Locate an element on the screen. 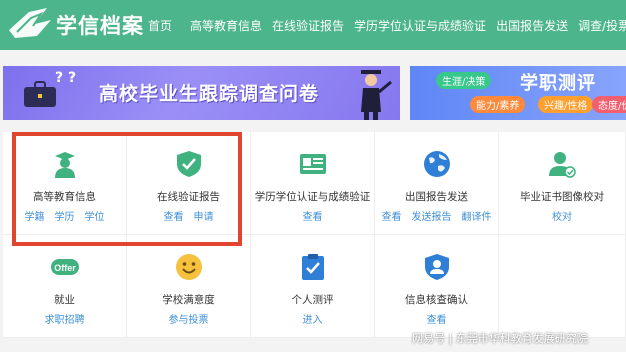  nav-survey: 调查/投票 is located at coordinates (602, 25).